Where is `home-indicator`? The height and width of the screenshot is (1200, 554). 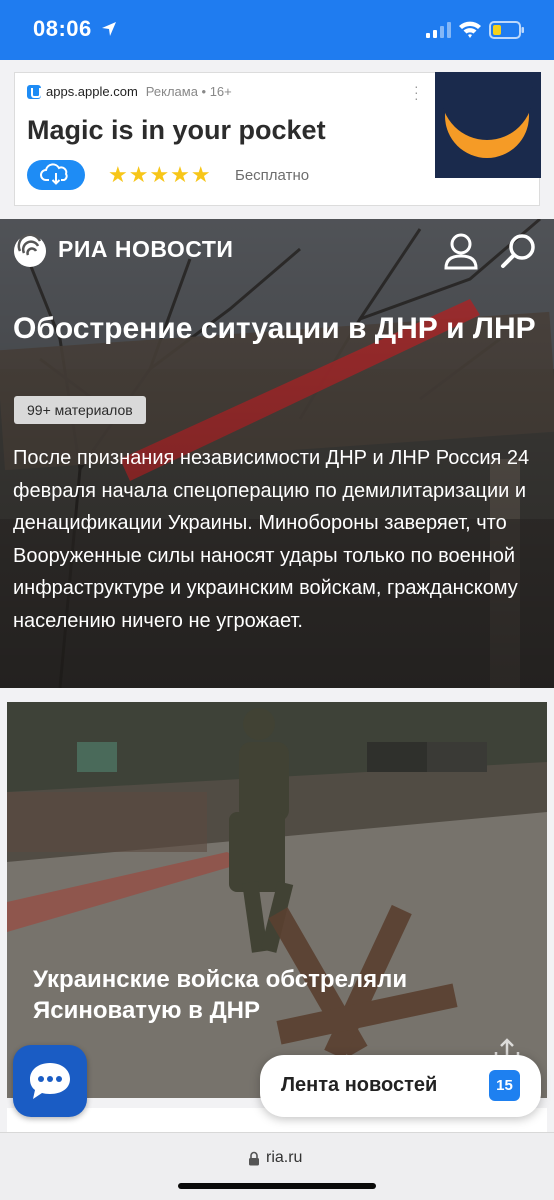
home-indicator is located at coordinates (277, 1186).